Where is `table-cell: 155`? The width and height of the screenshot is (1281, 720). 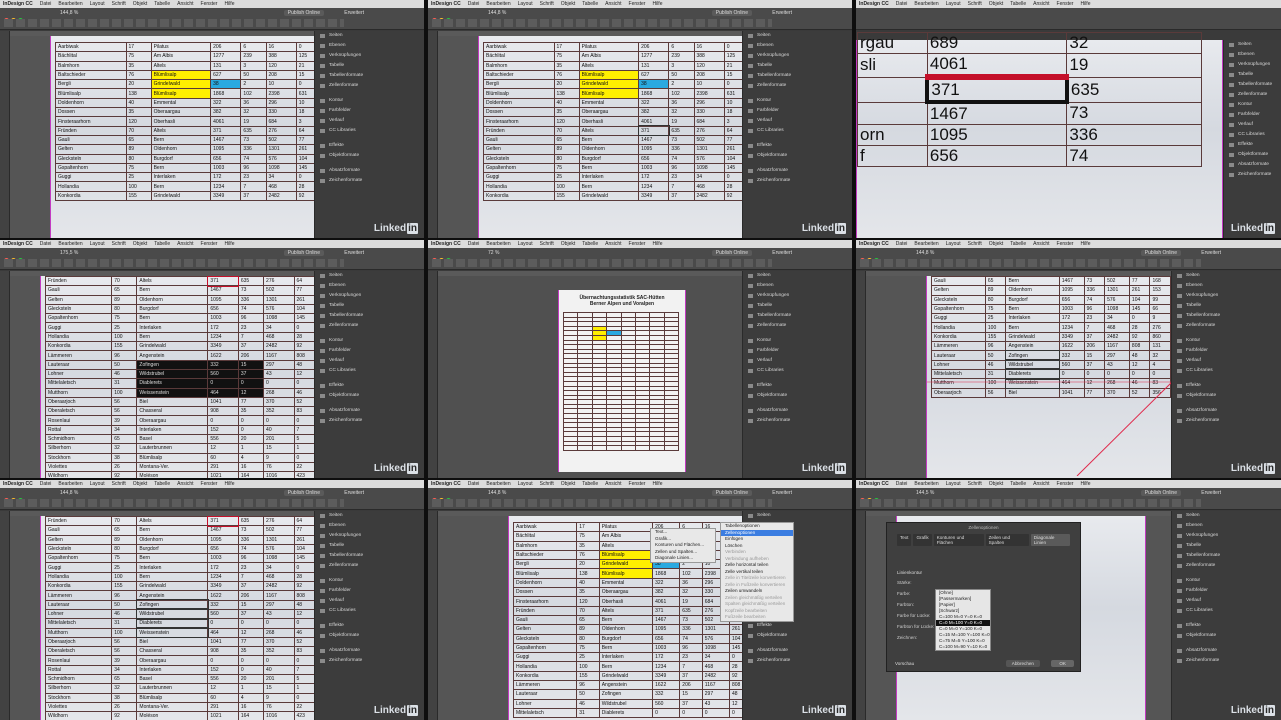
table-cell: 155 is located at coordinates (588, 676).